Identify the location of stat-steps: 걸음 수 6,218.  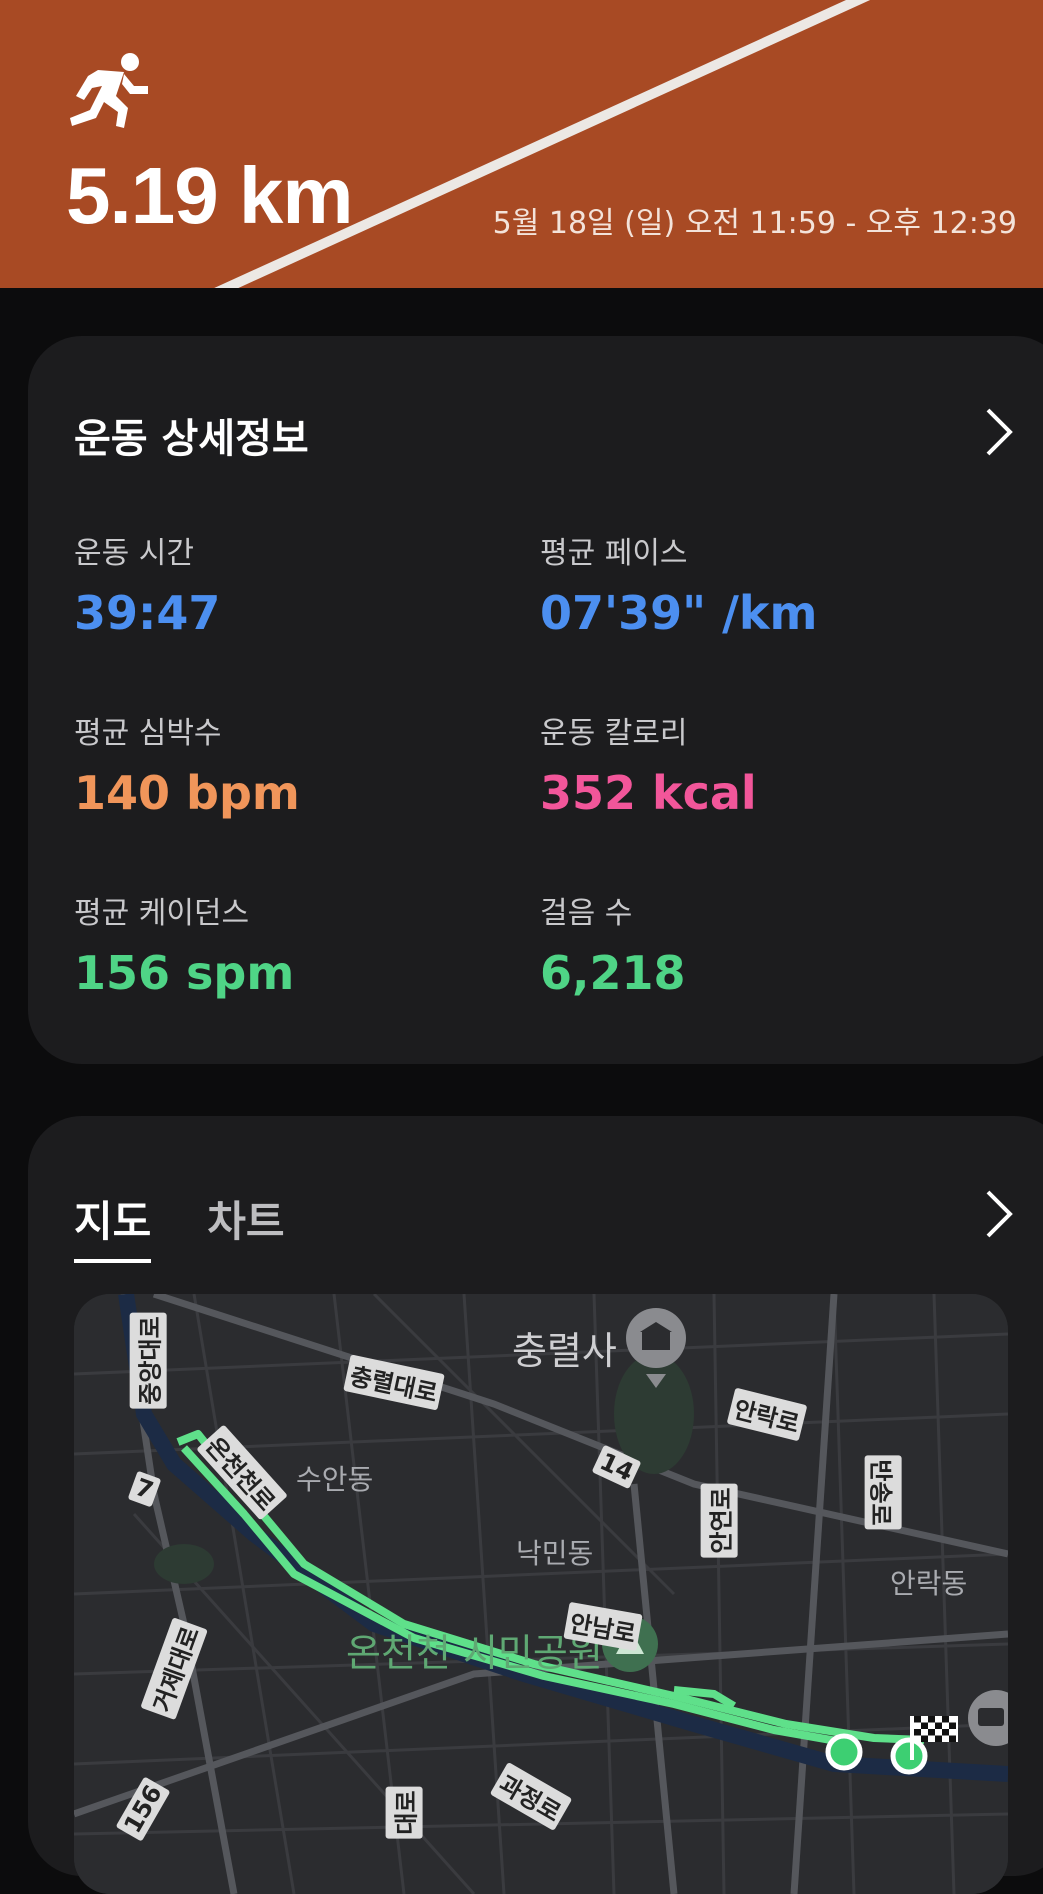
(613, 944).